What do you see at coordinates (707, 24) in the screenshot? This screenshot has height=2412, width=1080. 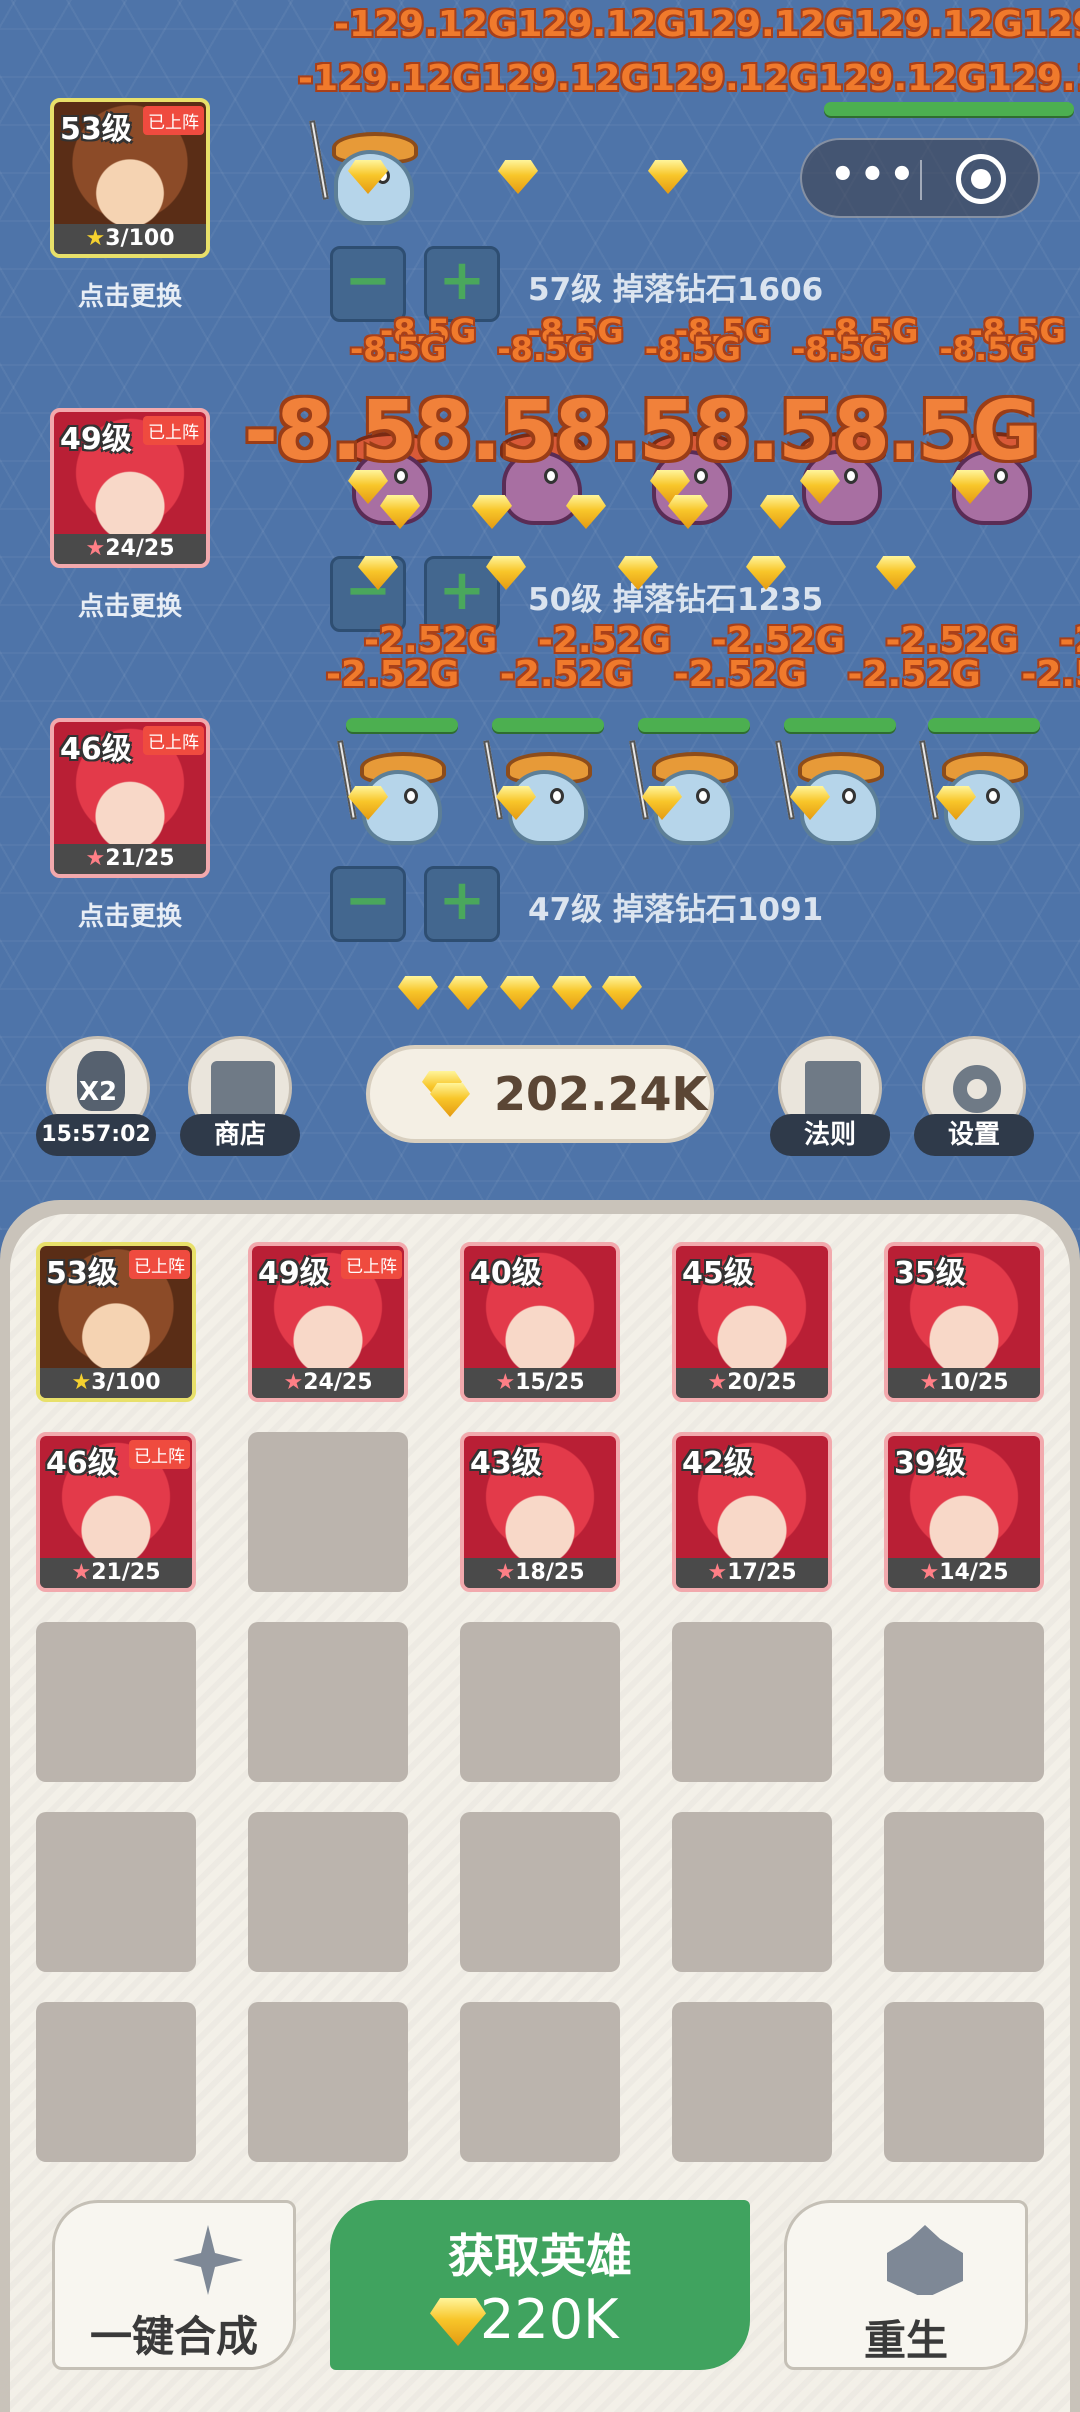 I see `damage-number: -129.12G129.12G129.12G129.12G129.12` at bounding box center [707, 24].